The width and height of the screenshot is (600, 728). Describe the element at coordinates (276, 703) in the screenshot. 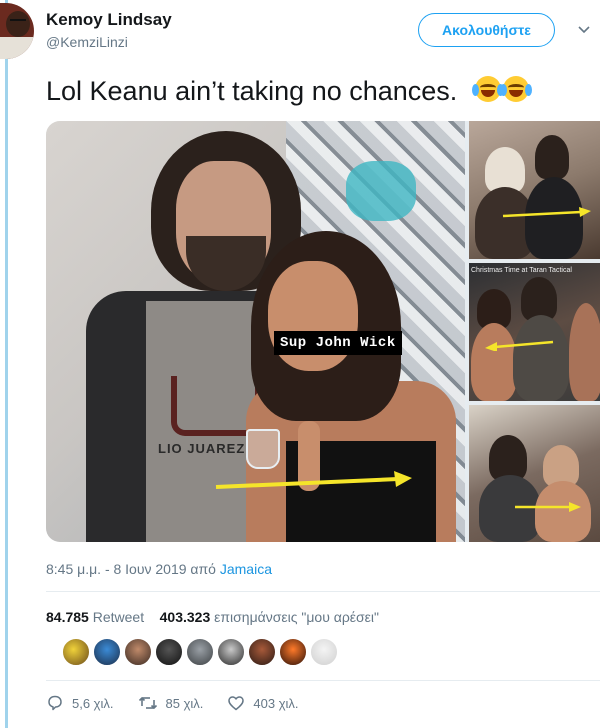

I see `like-action-count: 403 χιλ.` at that location.